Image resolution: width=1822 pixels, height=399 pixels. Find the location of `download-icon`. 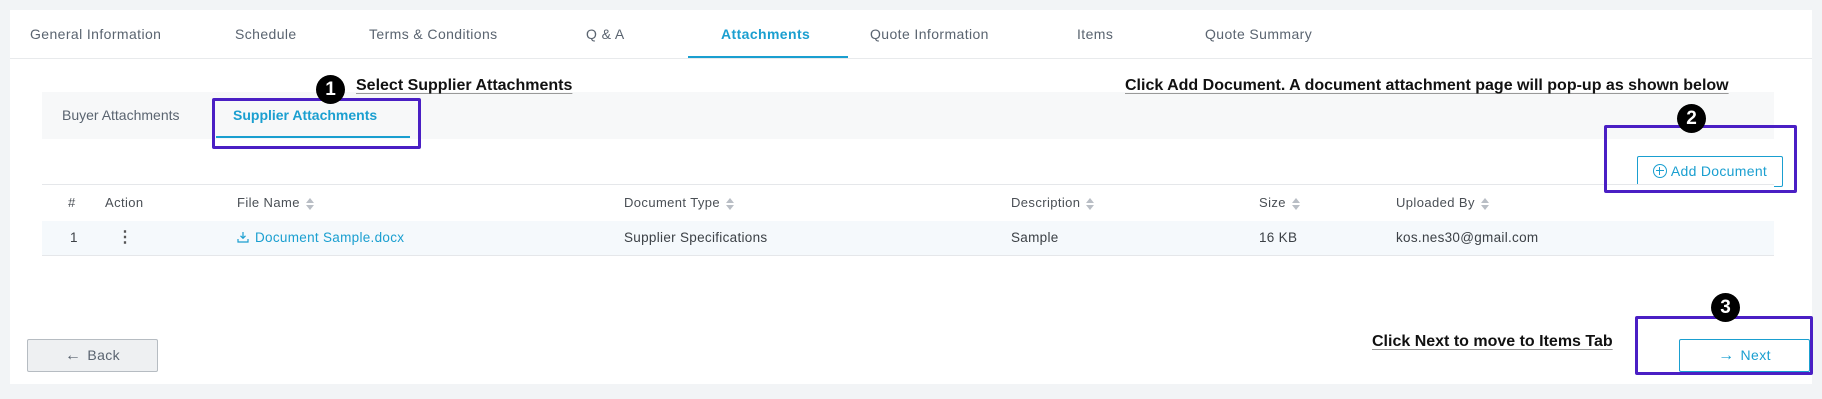

download-icon is located at coordinates (243, 237).